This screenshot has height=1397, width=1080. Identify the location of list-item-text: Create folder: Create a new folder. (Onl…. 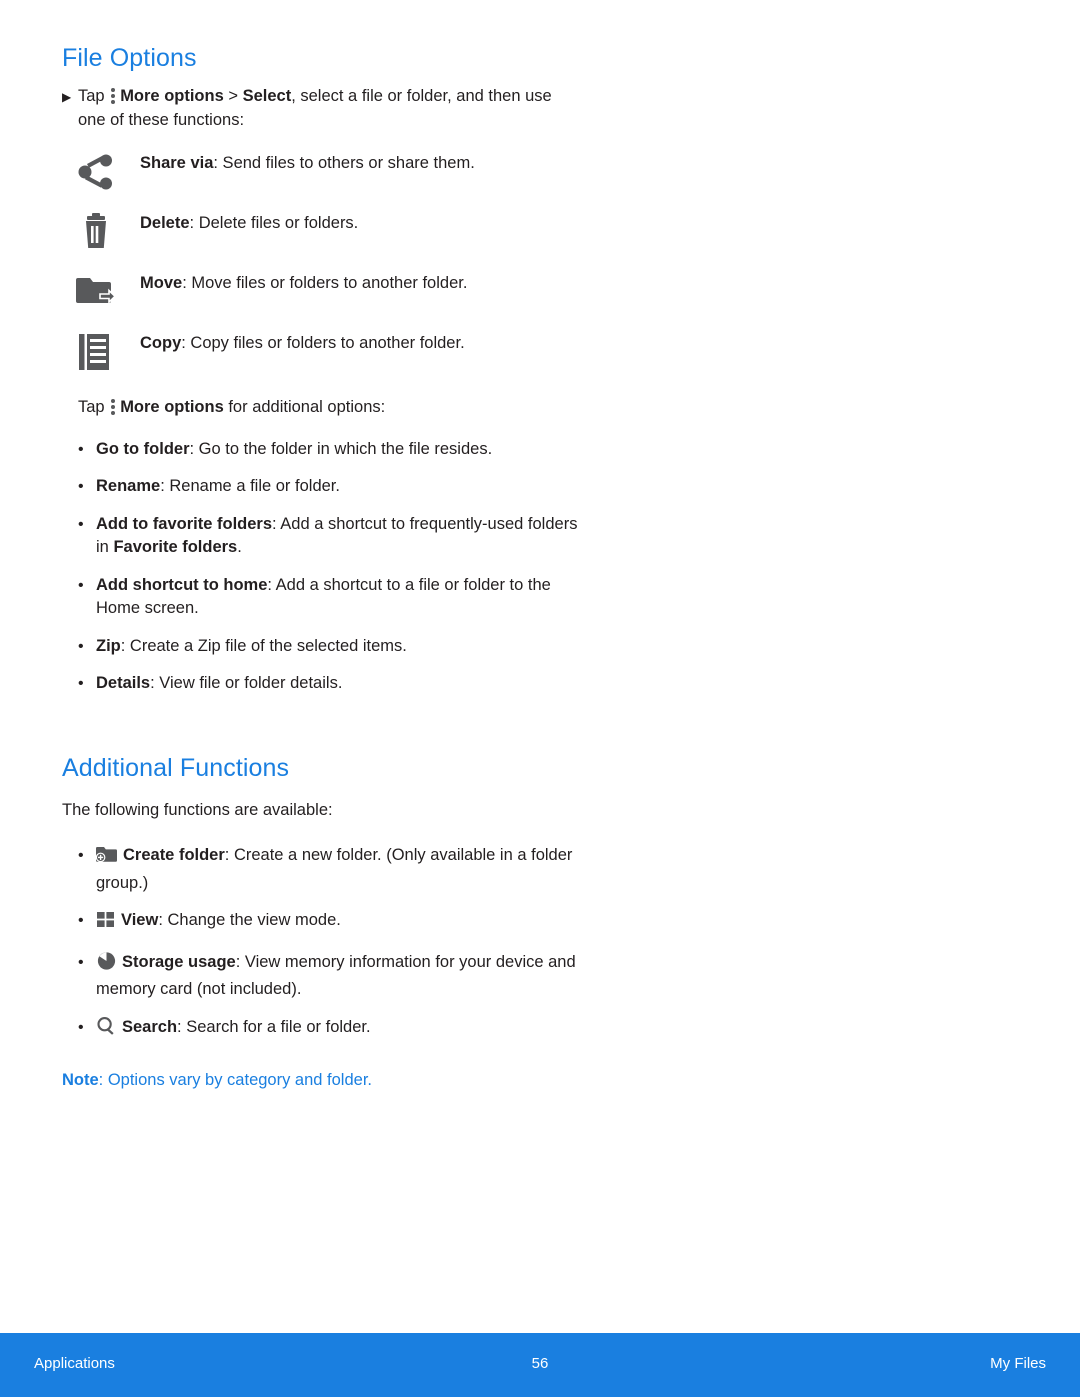
(338, 869).